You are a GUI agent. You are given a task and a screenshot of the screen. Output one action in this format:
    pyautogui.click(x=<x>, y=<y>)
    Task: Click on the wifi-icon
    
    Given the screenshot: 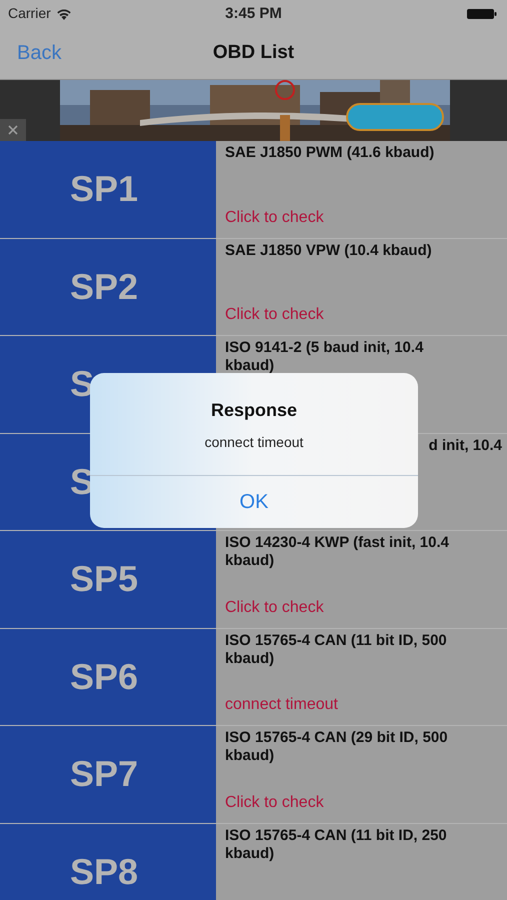 What is the action you would take?
    pyautogui.click(x=64, y=14)
    